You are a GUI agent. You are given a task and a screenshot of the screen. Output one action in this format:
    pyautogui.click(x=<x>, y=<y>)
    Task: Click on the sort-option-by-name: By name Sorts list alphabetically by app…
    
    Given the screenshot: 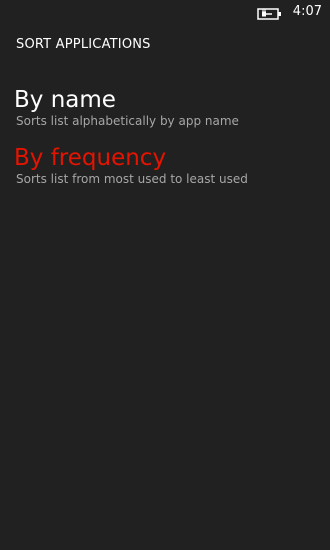 What is the action you would take?
    pyautogui.click(x=164, y=107)
    